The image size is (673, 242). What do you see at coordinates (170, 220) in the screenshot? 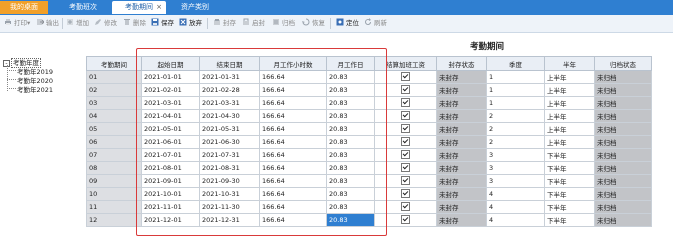
I see `start-date-cell: 2021-12-01` at bounding box center [170, 220].